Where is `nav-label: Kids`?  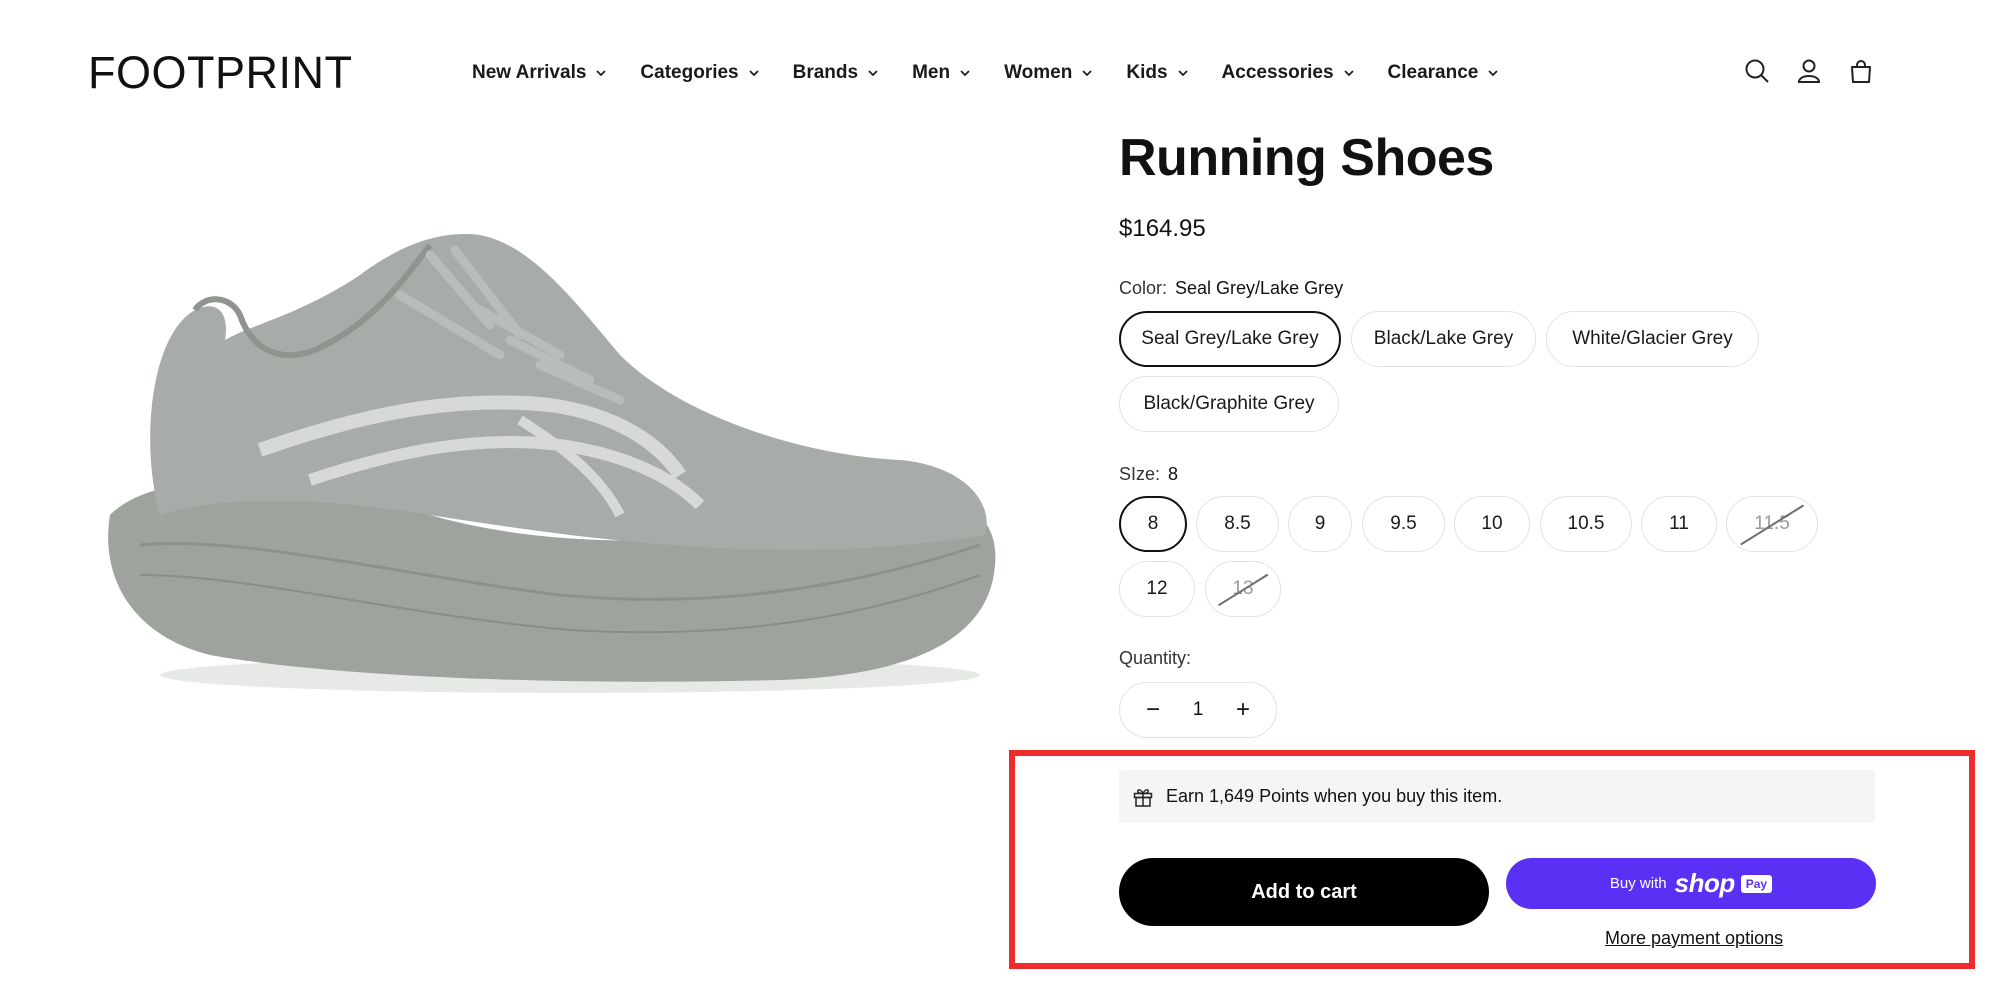 nav-label: Kids is located at coordinates (1147, 72).